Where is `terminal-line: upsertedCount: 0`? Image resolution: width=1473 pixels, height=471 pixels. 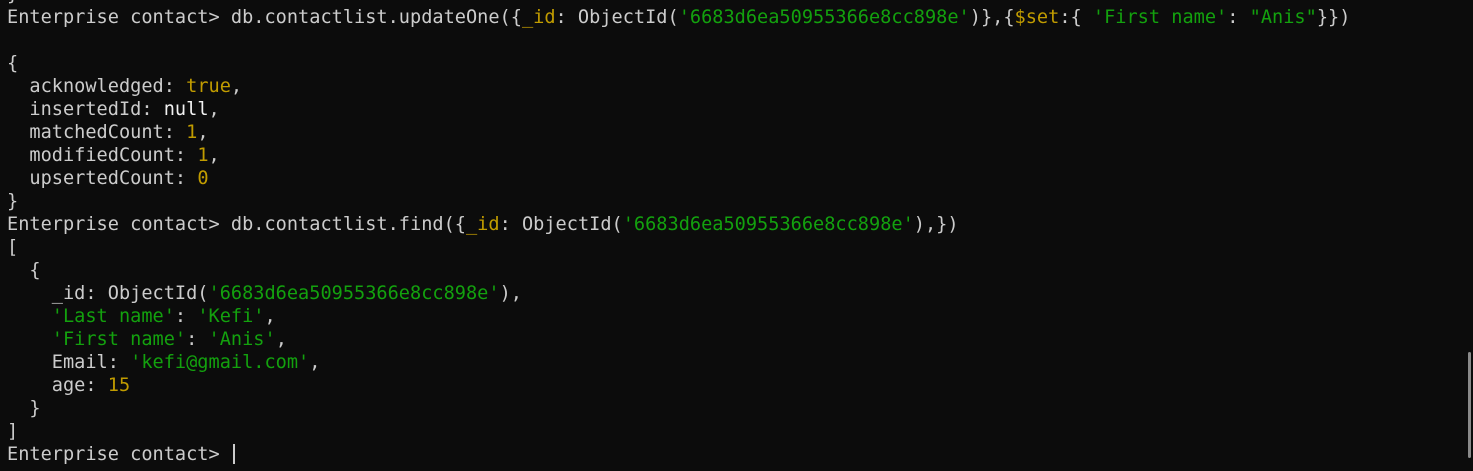
terminal-line: upsertedCount: 0 is located at coordinates (733, 178).